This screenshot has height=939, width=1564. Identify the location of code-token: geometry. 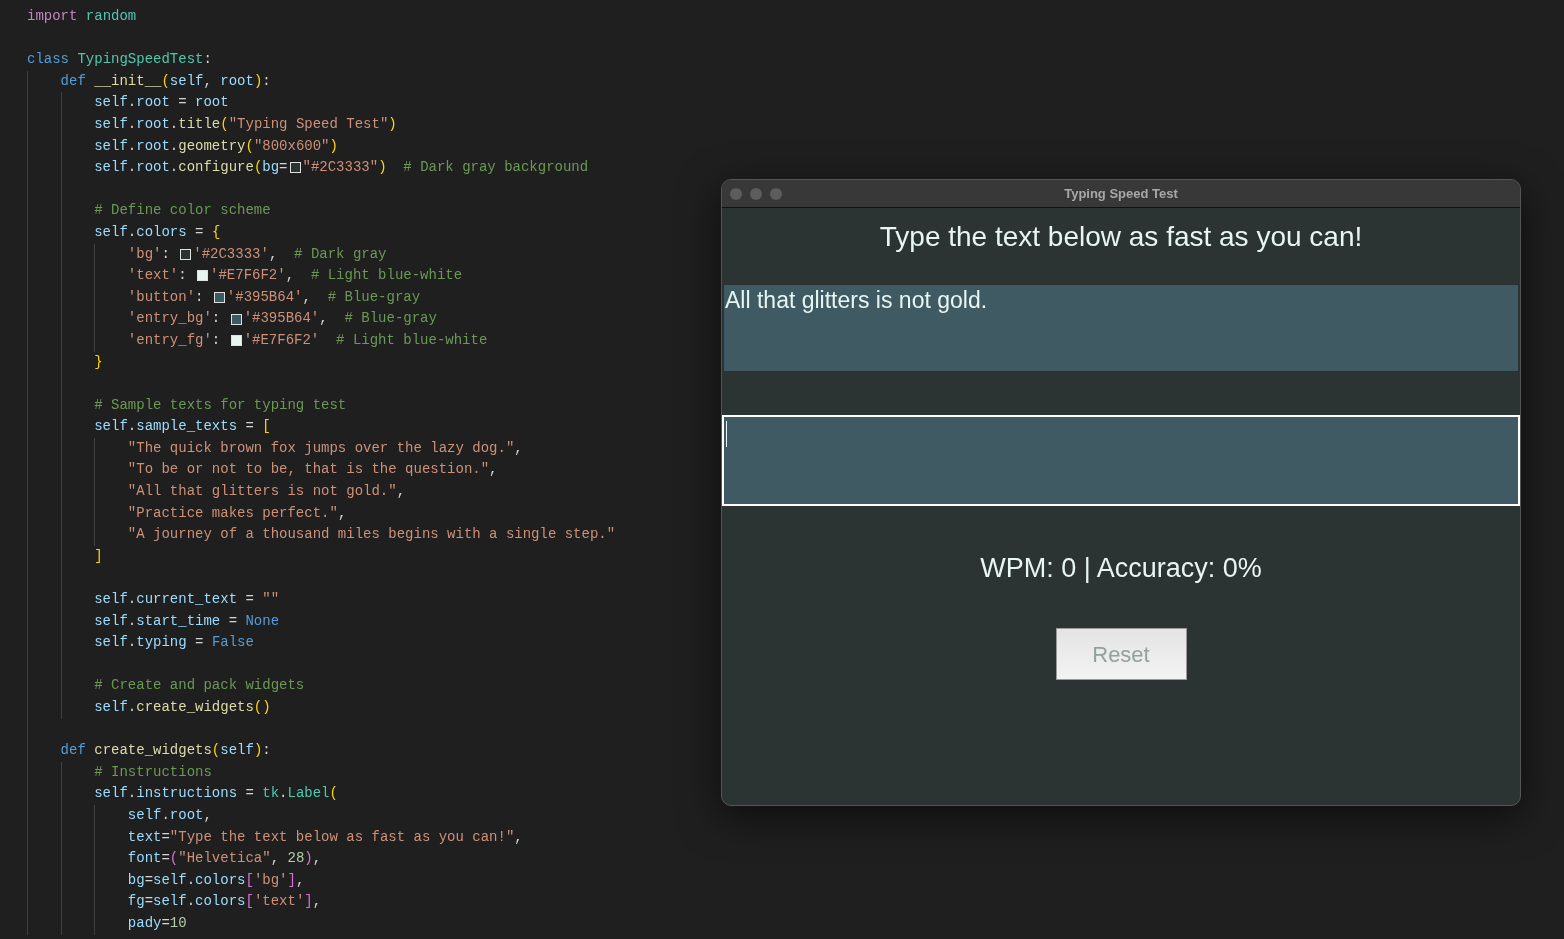
(212, 146).